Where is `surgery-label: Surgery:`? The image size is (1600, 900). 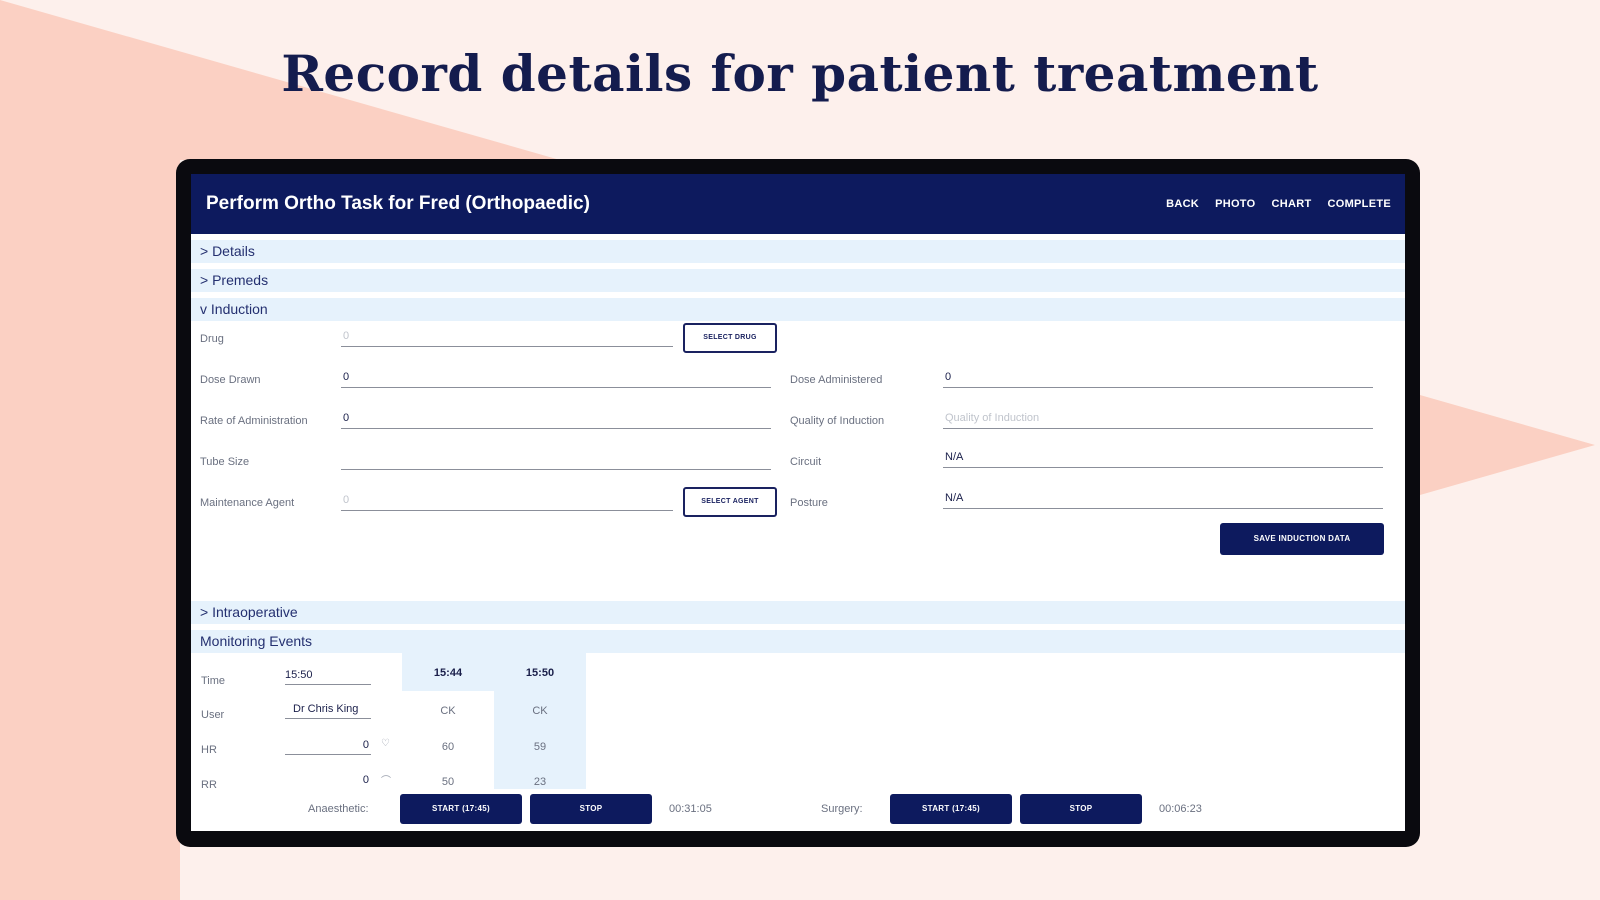 surgery-label: Surgery: is located at coordinates (842, 809).